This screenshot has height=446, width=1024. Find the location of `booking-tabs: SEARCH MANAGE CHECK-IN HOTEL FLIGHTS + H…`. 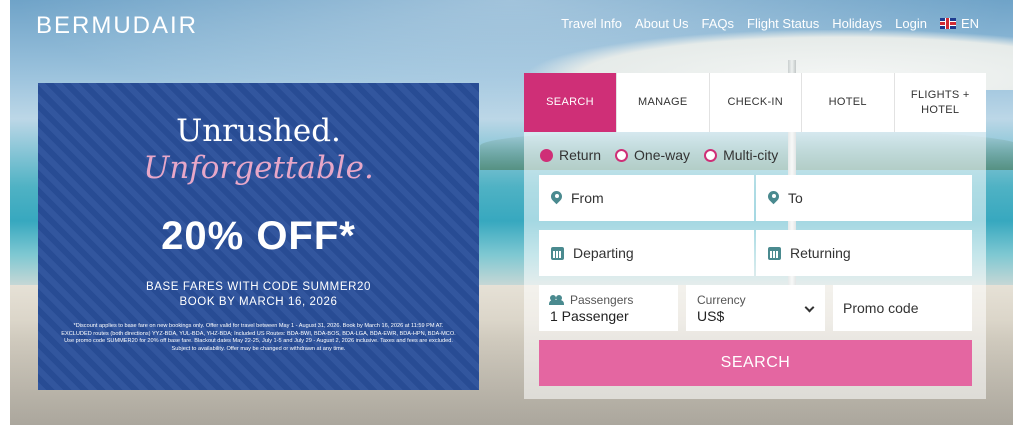

booking-tabs: SEARCH MANAGE CHECK-IN HOTEL FLIGHTS + H… is located at coordinates (755, 102).